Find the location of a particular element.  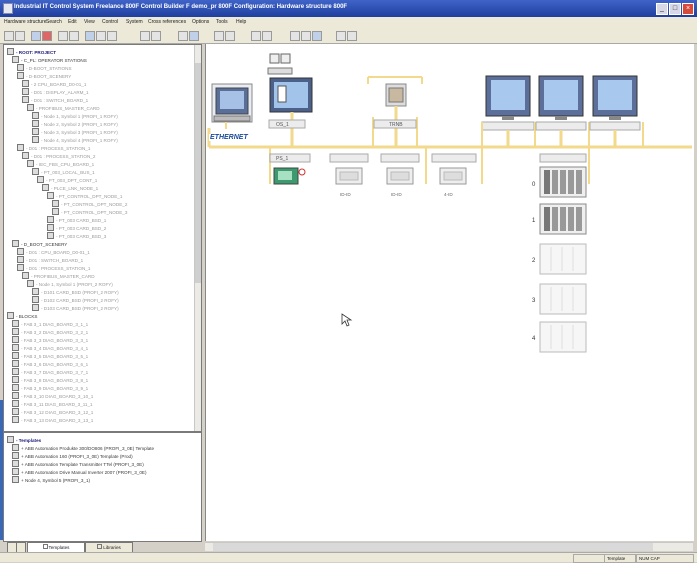

maximize-button: □ is located at coordinates (675, 9).